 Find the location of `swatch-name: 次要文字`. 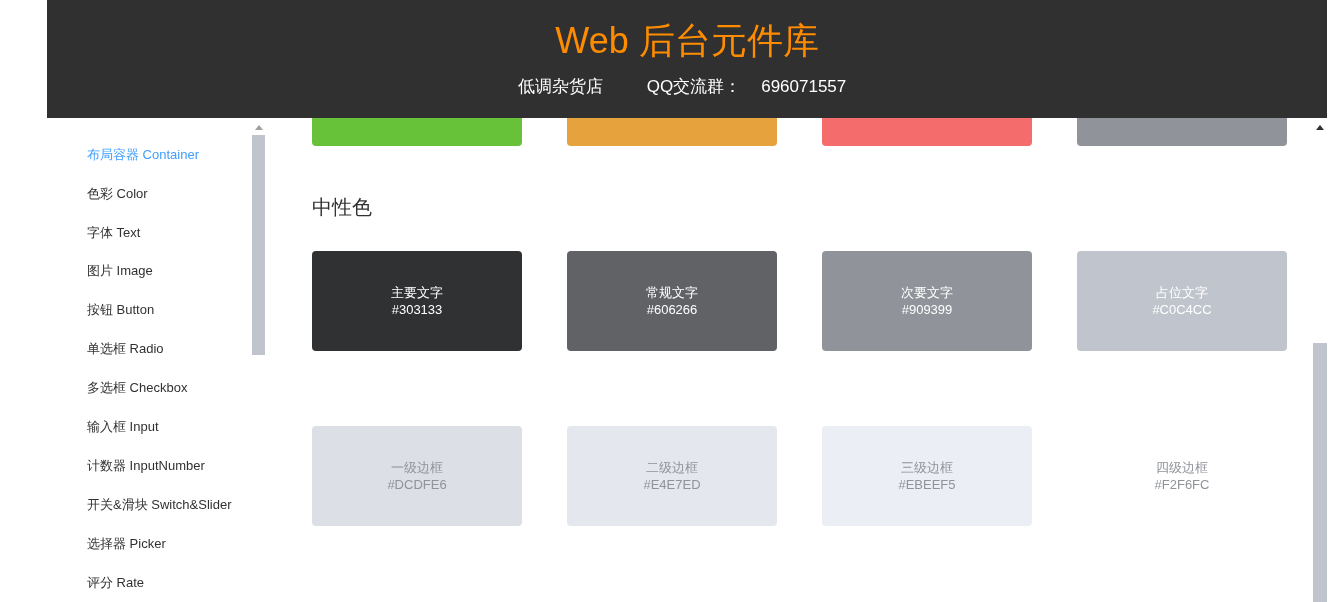

swatch-name: 次要文字 is located at coordinates (927, 292).